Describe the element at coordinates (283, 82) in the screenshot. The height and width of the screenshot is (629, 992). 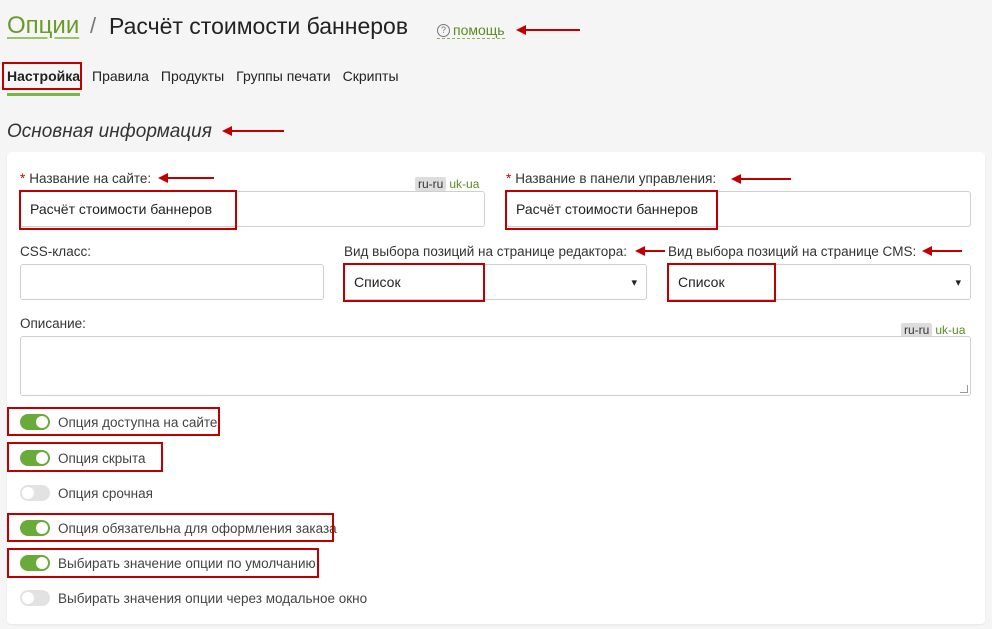
I see `tab-print-groups: Группы печати` at that location.